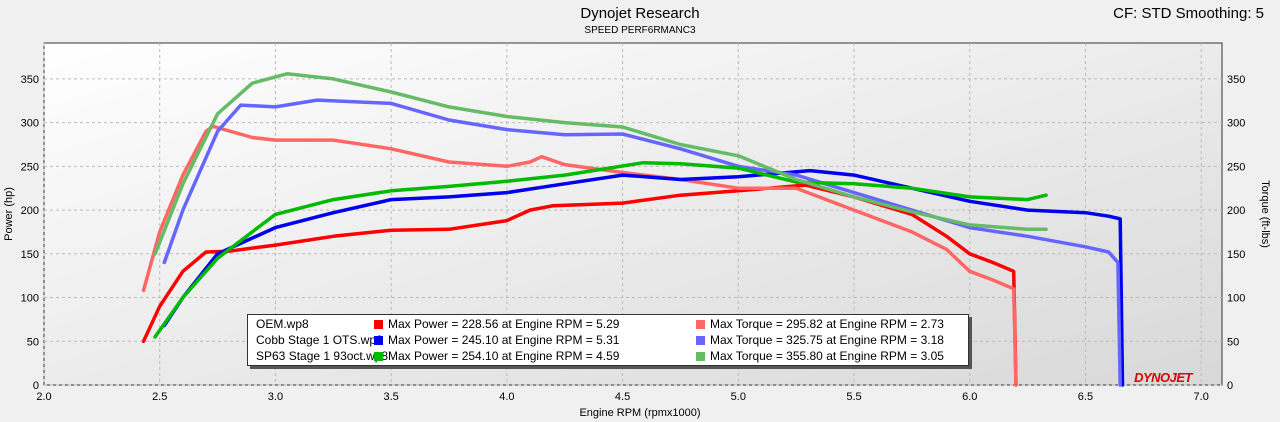 This screenshot has width=1280, height=422. I want to click on y2-axis-label: Torque (ft-lbs), so click(1265, 214).